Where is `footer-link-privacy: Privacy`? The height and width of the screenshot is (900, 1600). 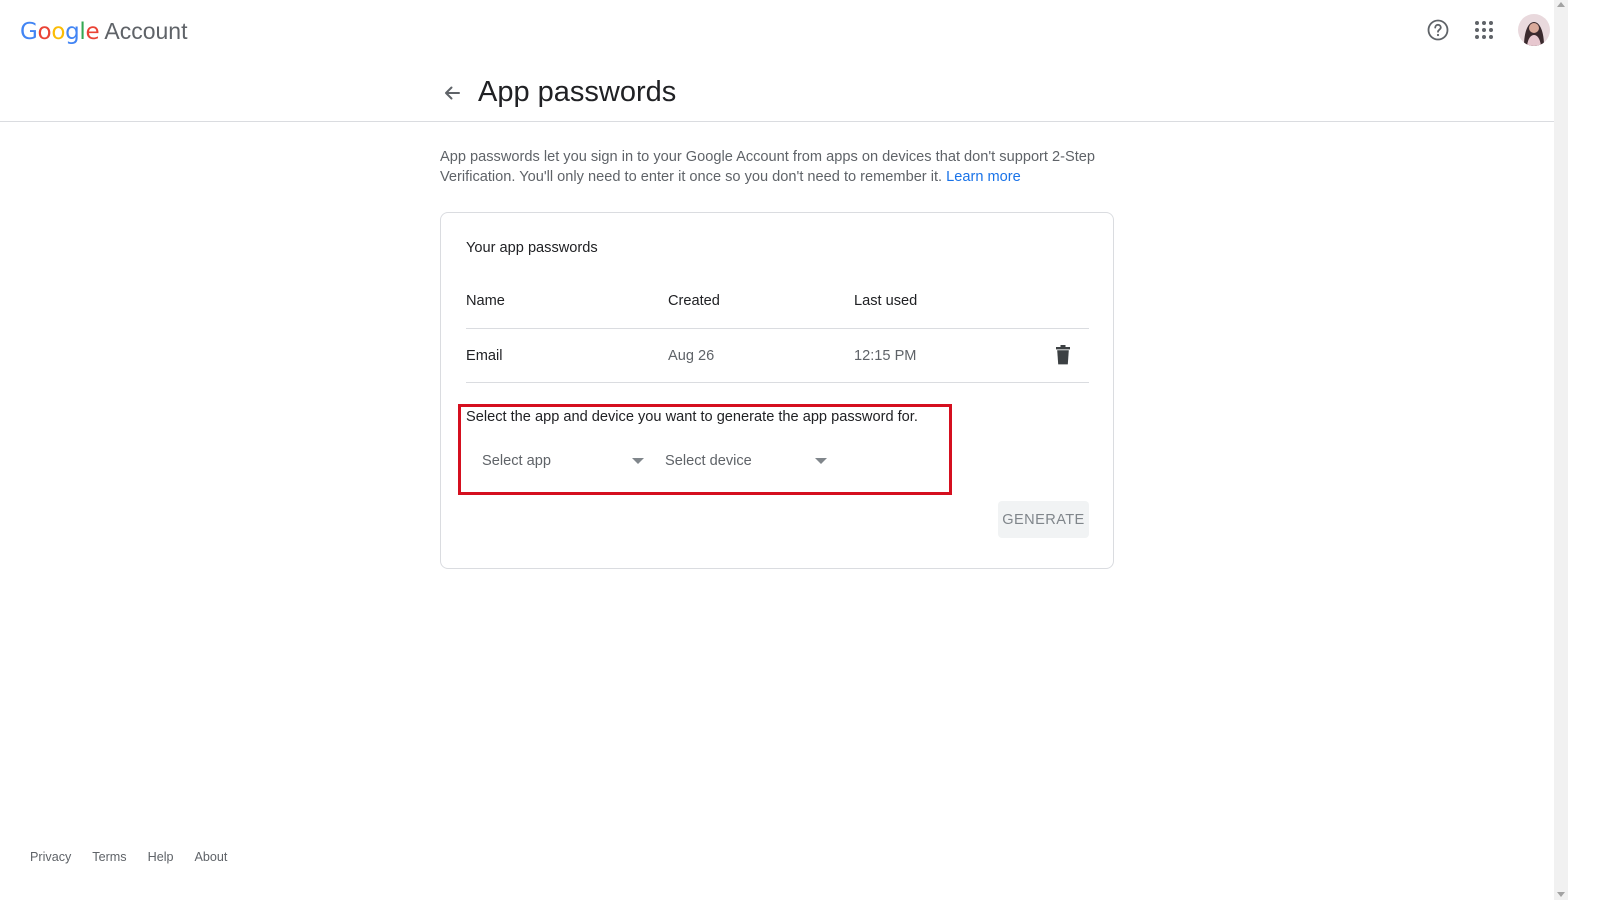 footer-link-privacy: Privacy is located at coordinates (50, 857).